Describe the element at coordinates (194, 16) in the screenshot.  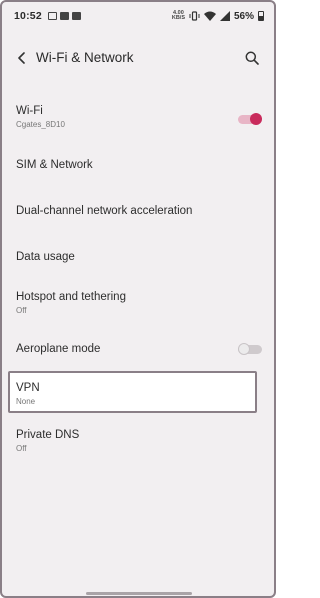
I see `vibrate-icon` at that location.